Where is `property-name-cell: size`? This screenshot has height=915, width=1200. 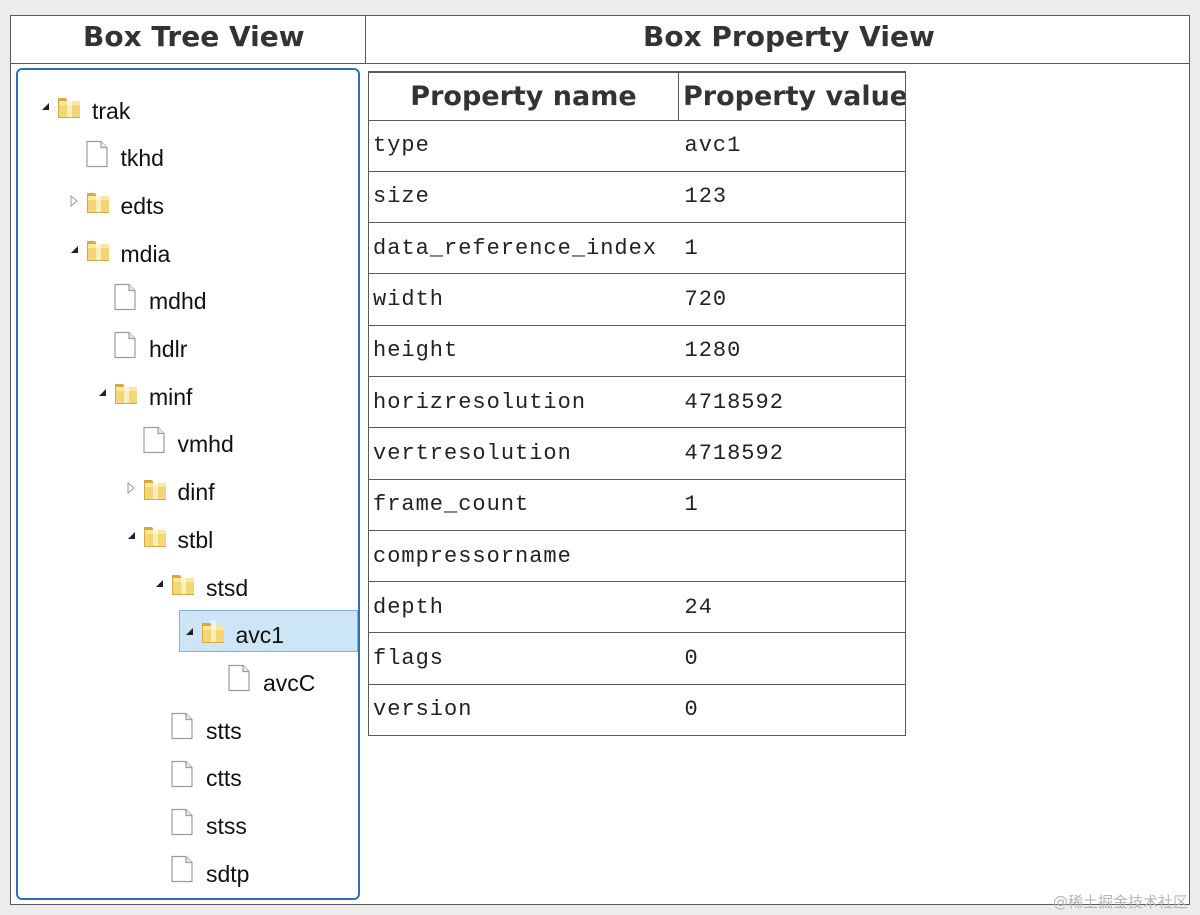 property-name-cell: size is located at coordinates (523, 197).